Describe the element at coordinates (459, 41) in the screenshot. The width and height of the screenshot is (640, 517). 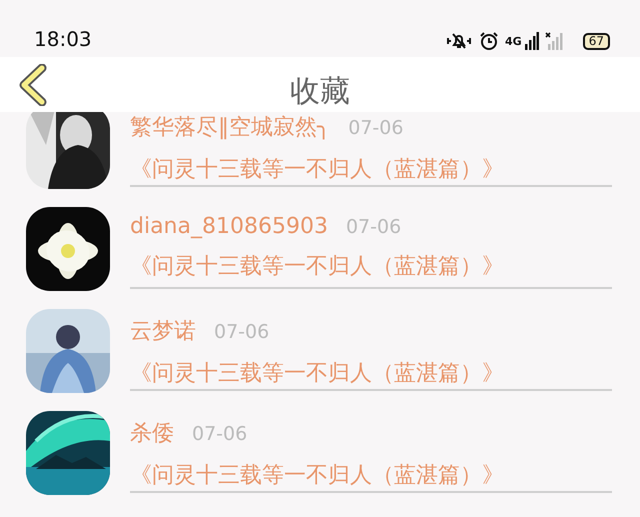
I see `muted-bell-icon` at that location.